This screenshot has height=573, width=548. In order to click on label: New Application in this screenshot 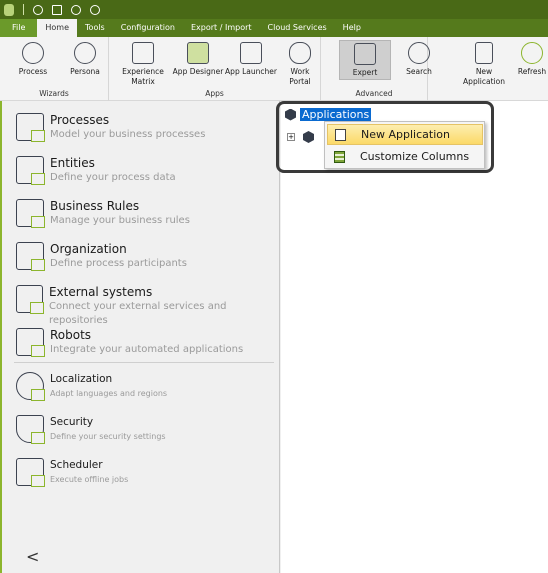, I will do `click(484, 76)`.